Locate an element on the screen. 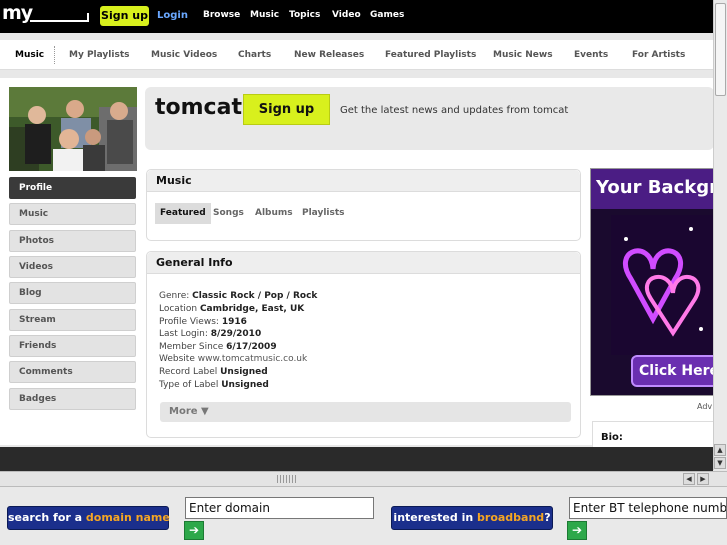  info-profile-views: Profile Views: 1916 is located at coordinates (203, 322).